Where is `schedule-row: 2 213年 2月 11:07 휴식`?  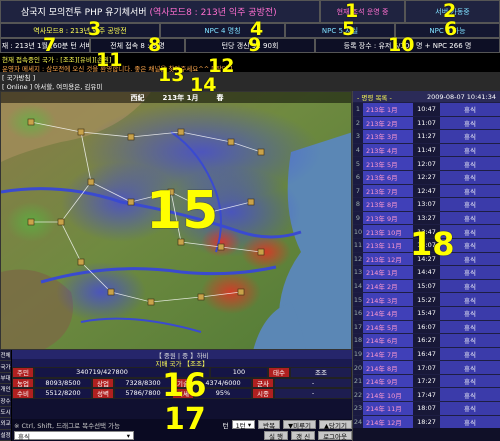 schedule-row: 2 213年 2月 11:07 휴식 is located at coordinates (426, 122).